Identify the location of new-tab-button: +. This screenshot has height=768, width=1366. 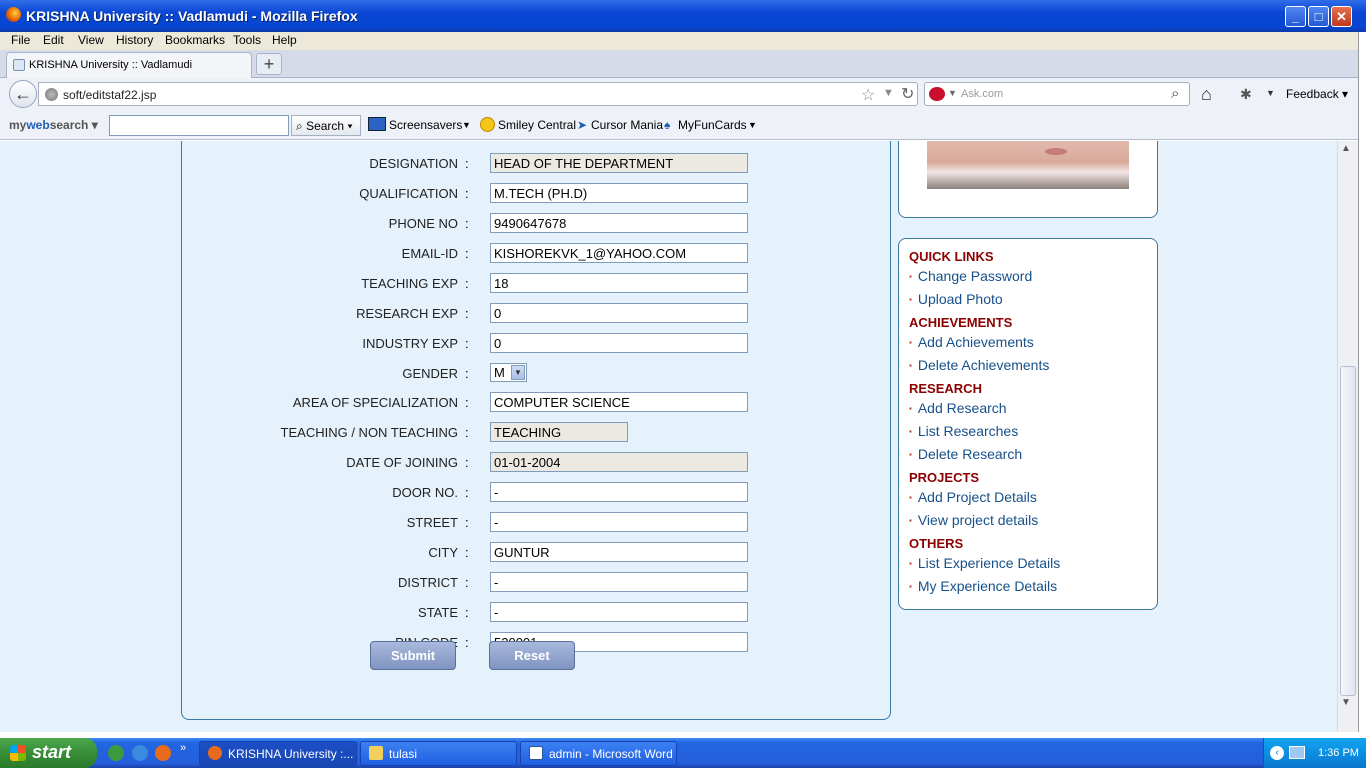
(269, 64).